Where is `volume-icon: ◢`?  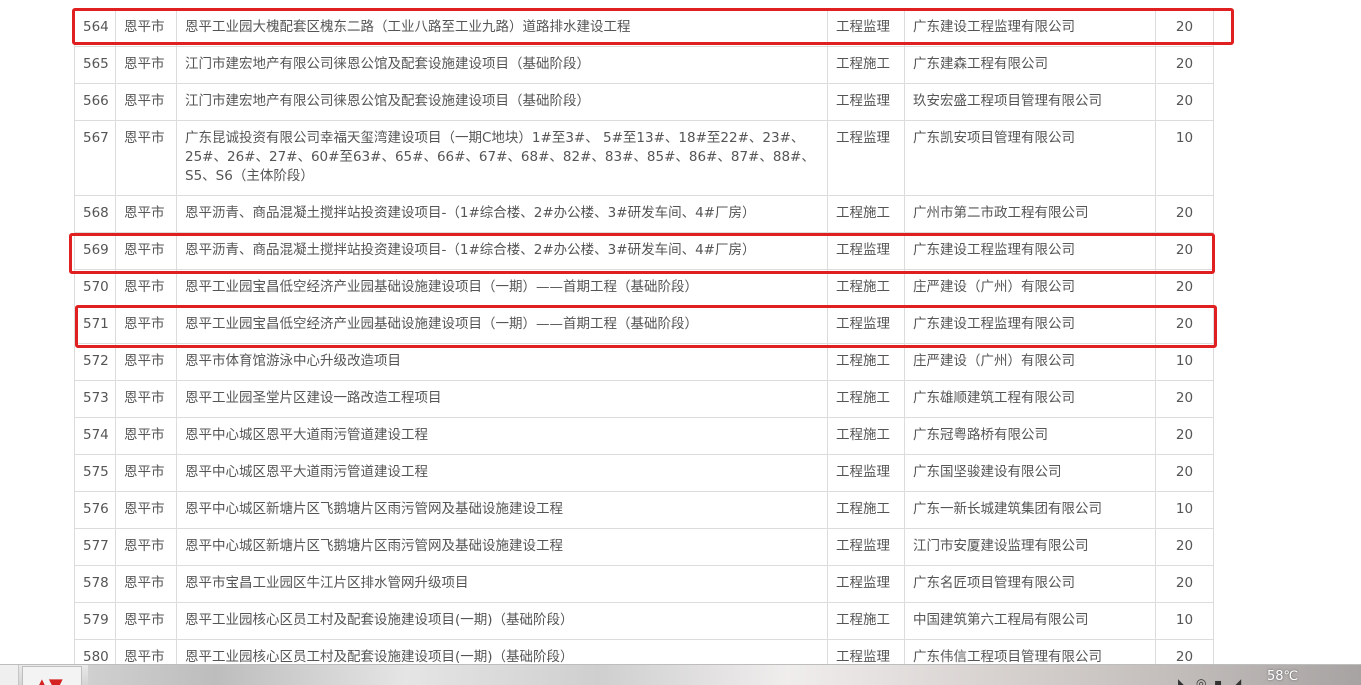
volume-icon: ◢ is located at coordinates (1236, 681).